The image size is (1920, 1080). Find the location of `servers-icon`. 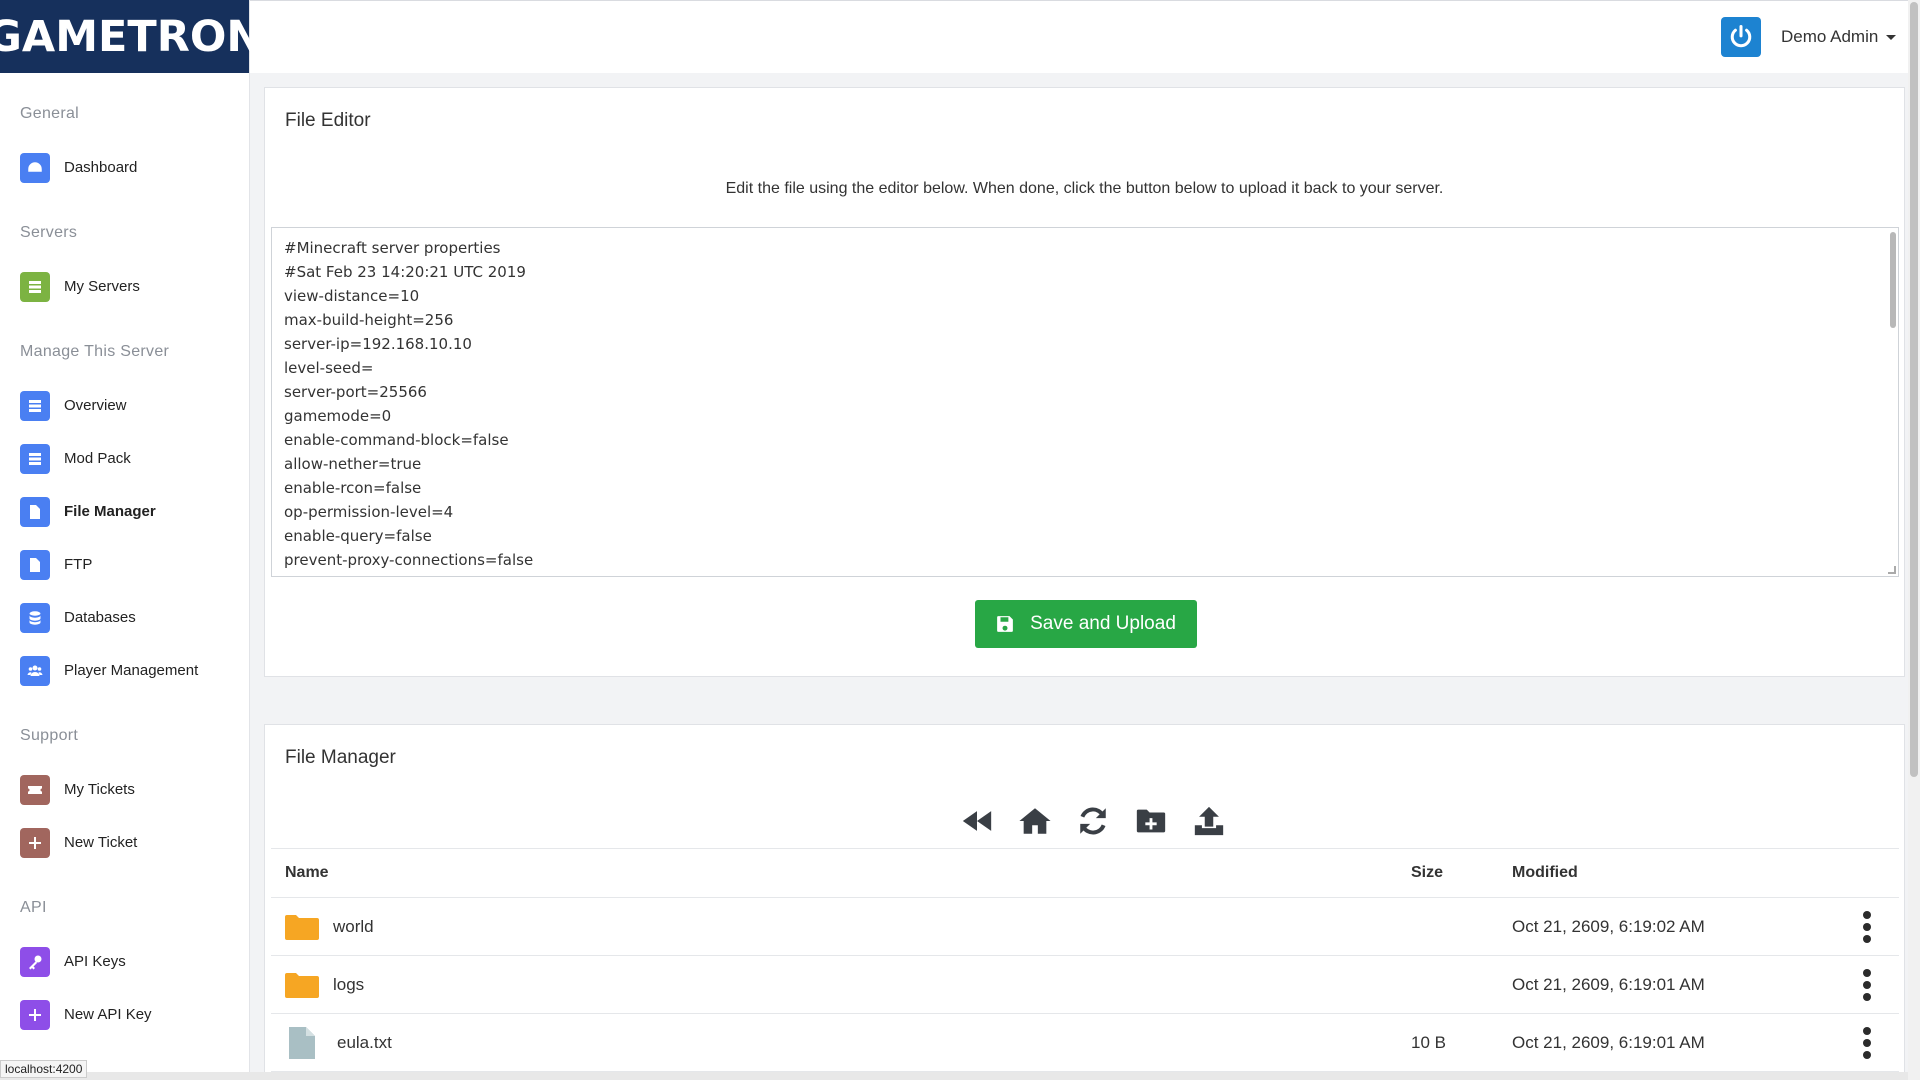

servers-icon is located at coordinates (35, 286).